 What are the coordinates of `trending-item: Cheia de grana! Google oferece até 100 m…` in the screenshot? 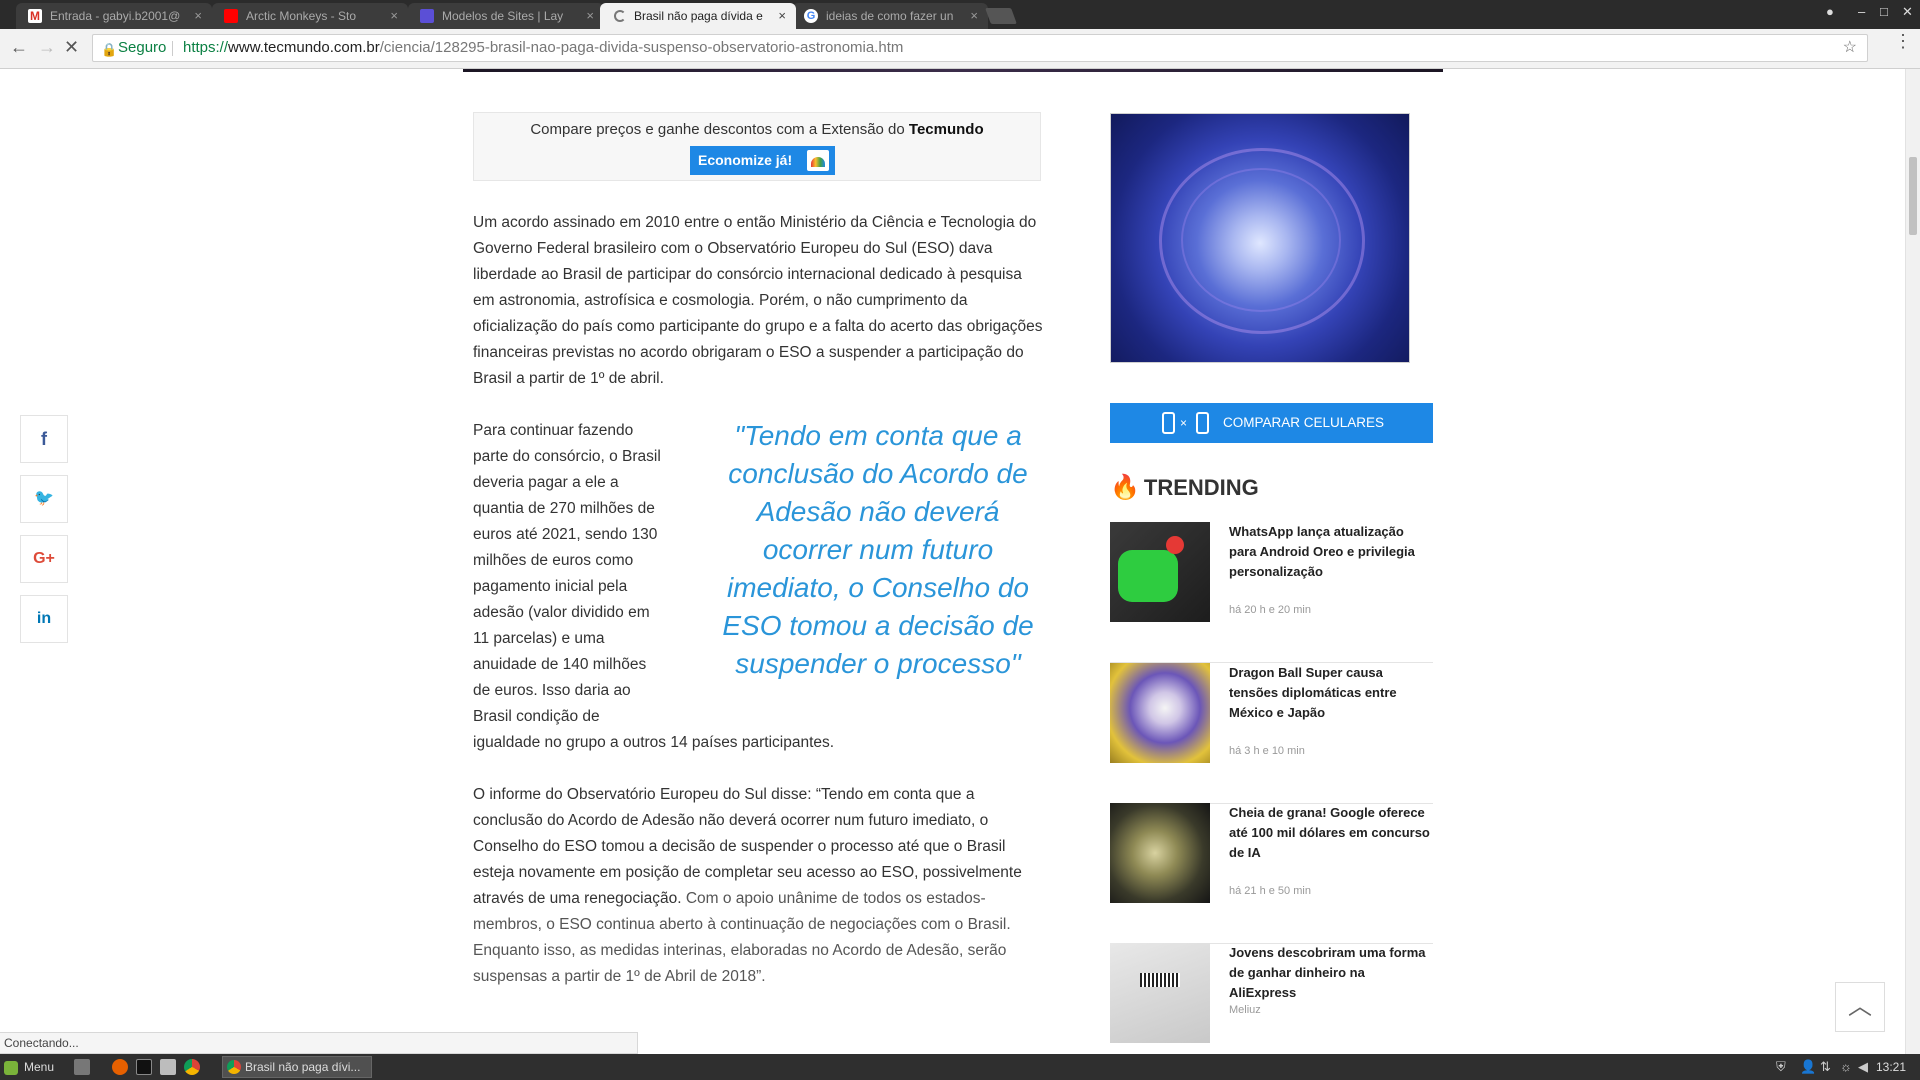 It's located at (1271, 873).